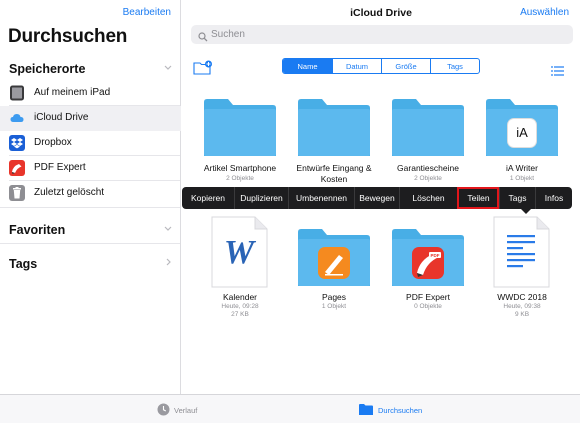 The width and height of the screenshot is (580, 423). I want to click on dropbox-icon, so click(17, 143).